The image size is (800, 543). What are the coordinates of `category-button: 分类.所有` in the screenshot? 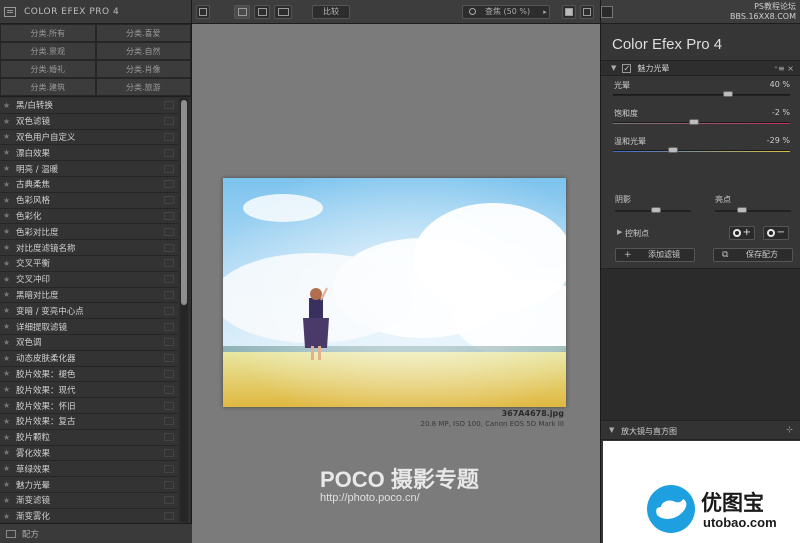 It's located at (48, 33).